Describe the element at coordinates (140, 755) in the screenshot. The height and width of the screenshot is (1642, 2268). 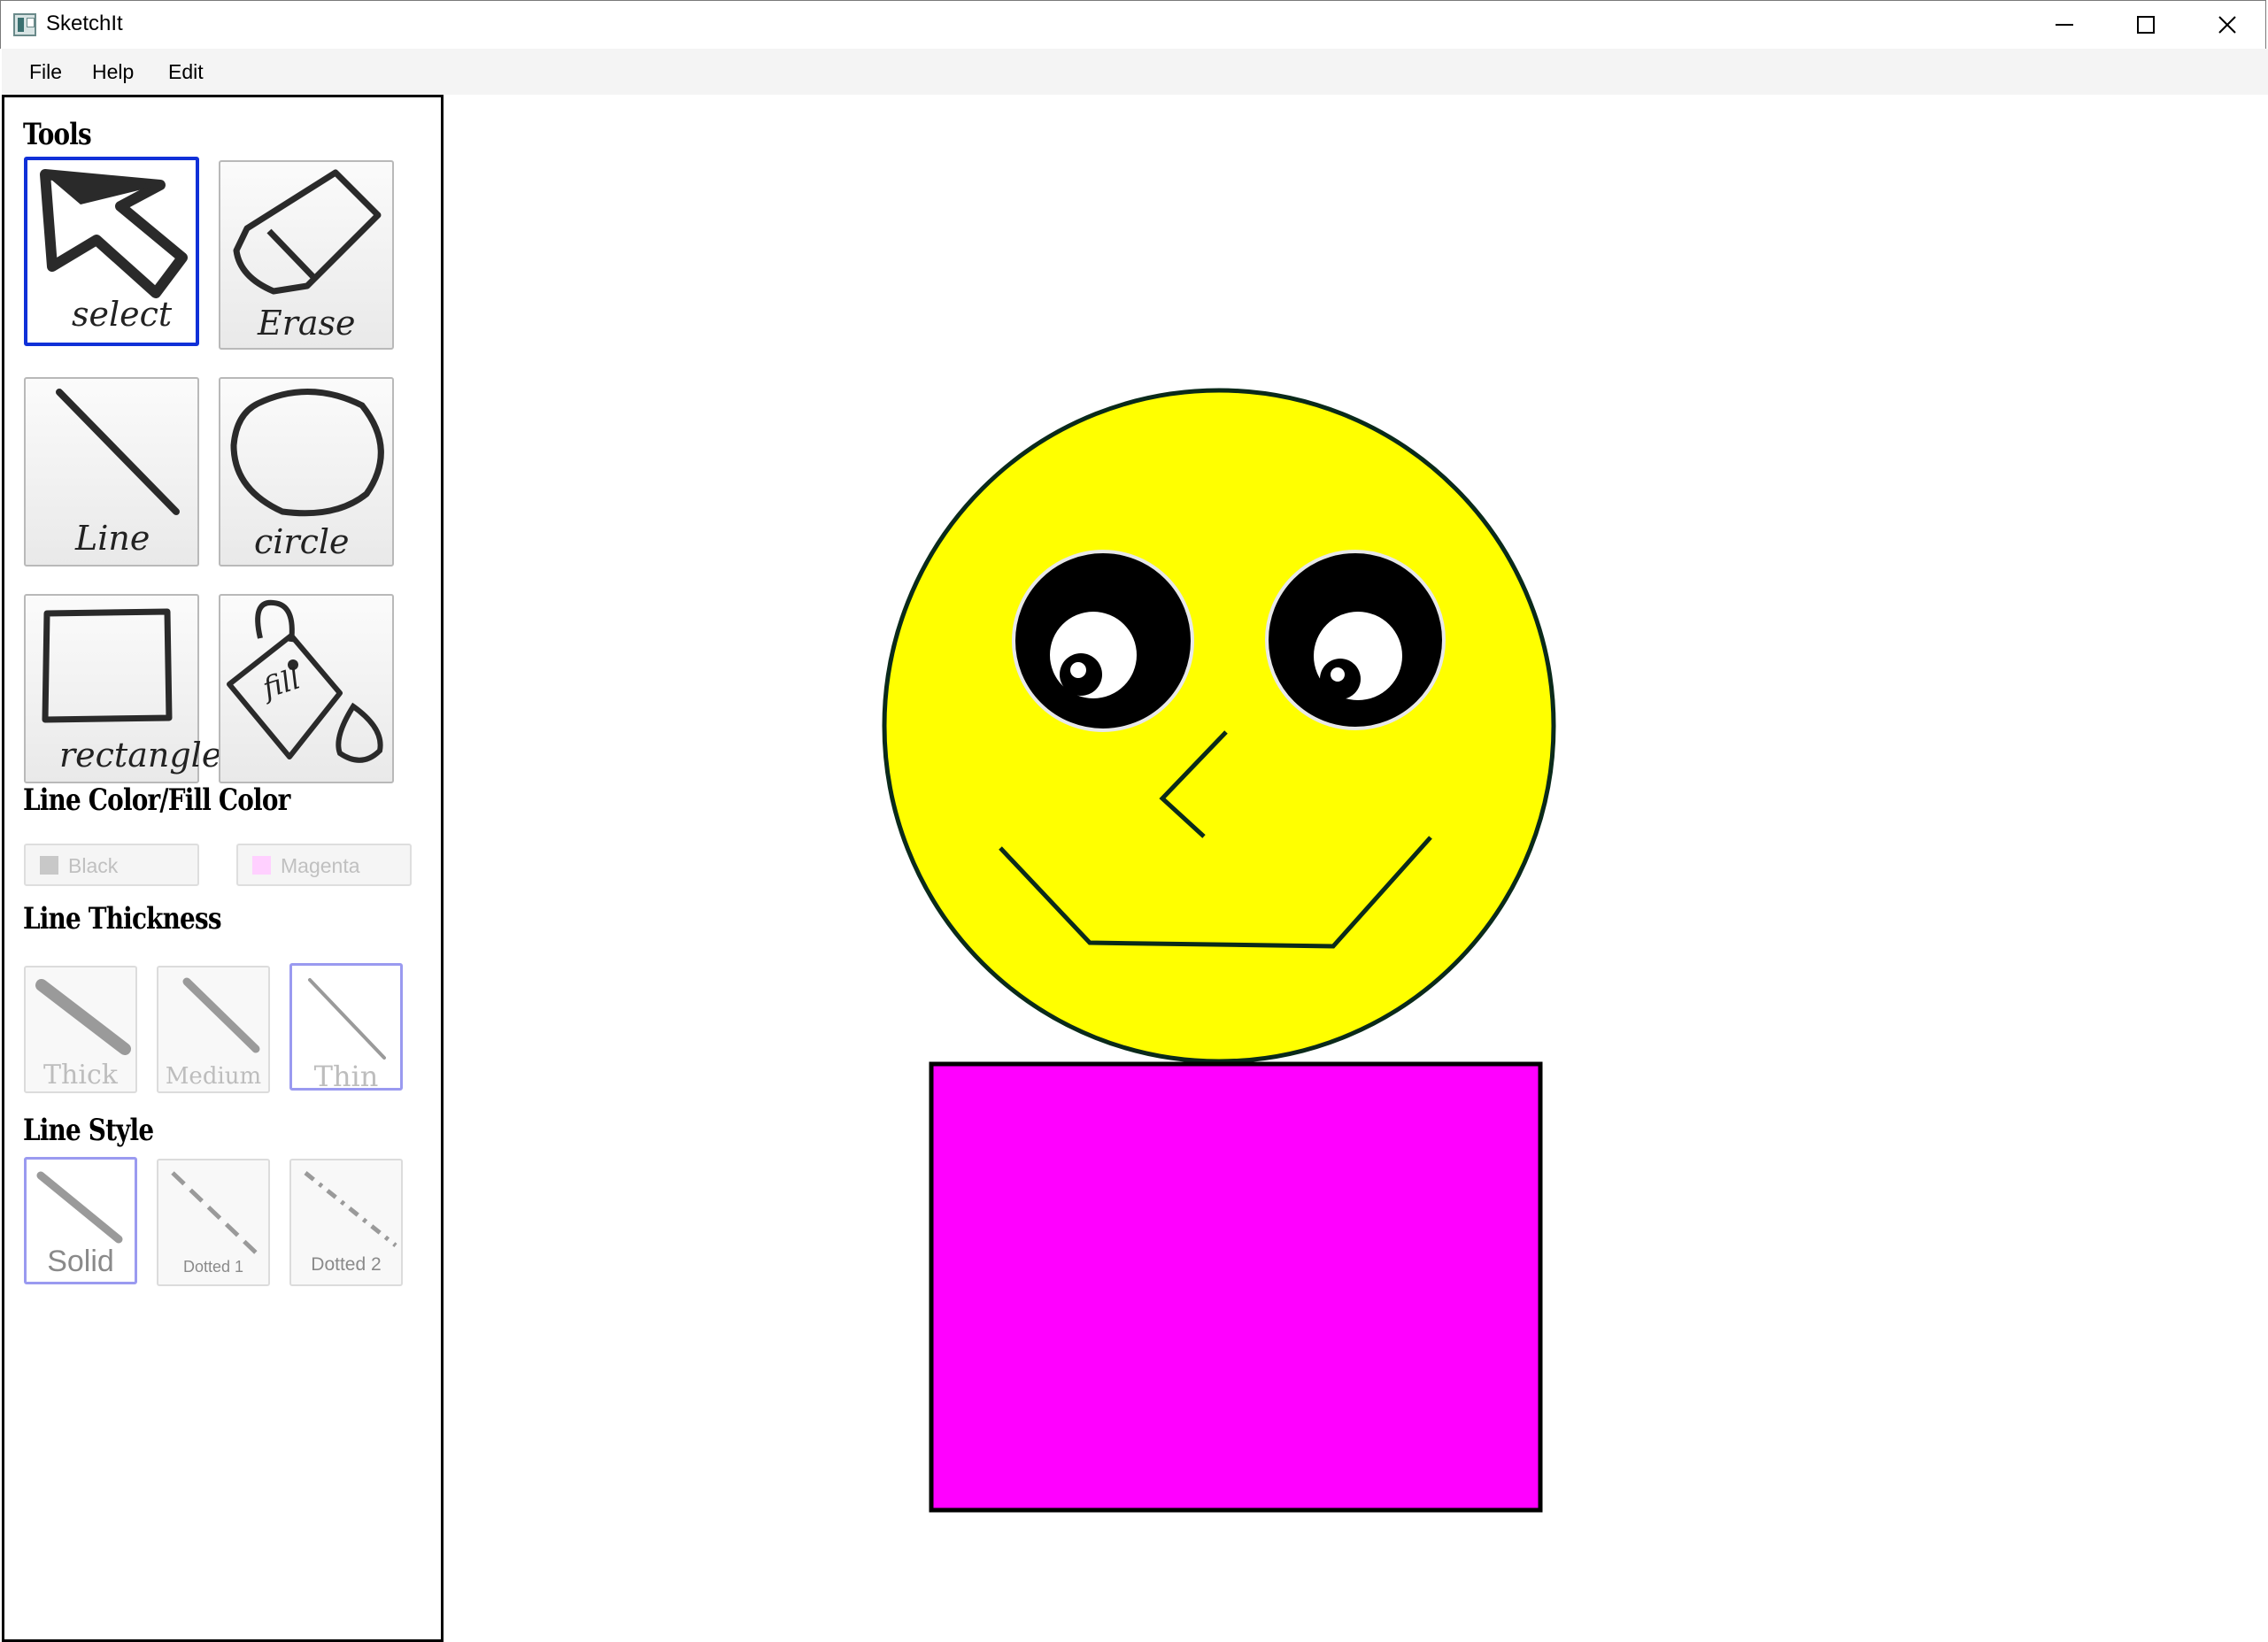
I see `rectangle-tool-label: rectangle` at that location.